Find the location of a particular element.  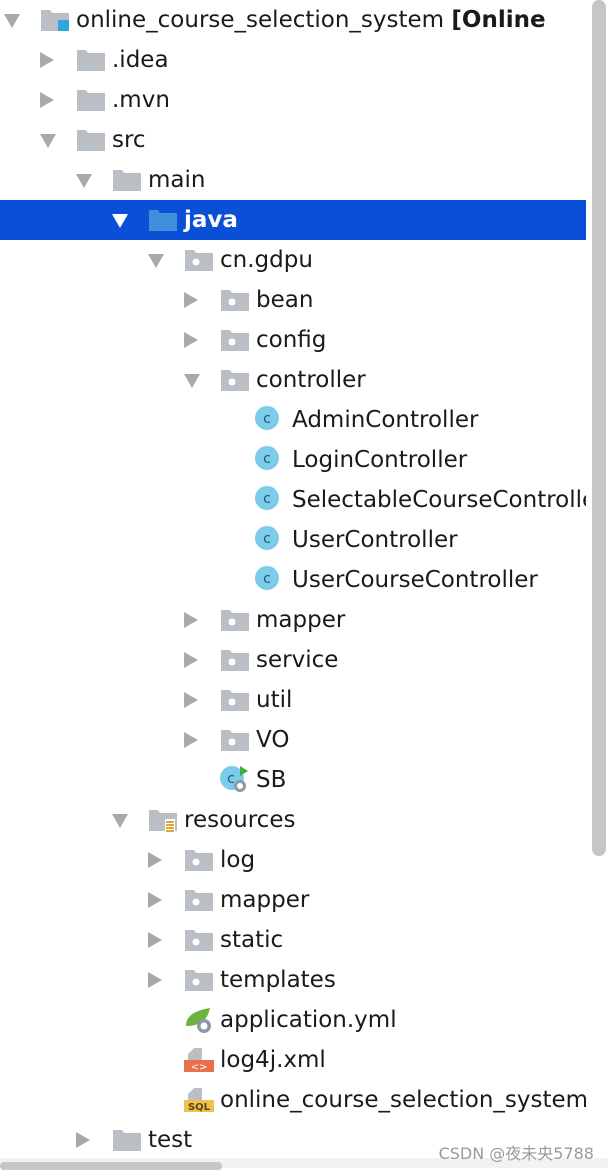

tree-node-label: templates is located at coordinates (278, 980).